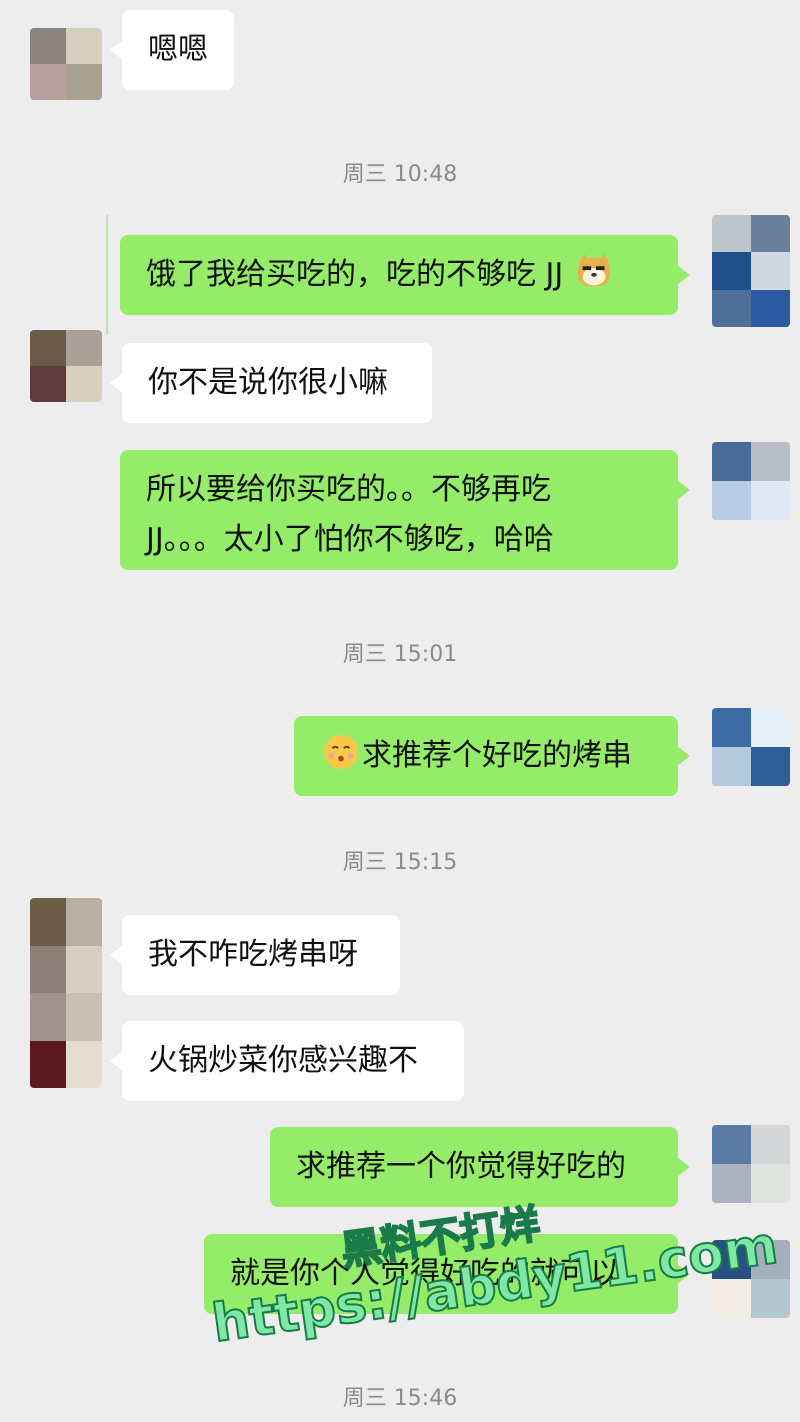 The image size is (800, 1422). What do you see at coordinates (178, 49) in the screenshot?
I see `message-text: 嗯嗯` at bounding box center [178, 49].